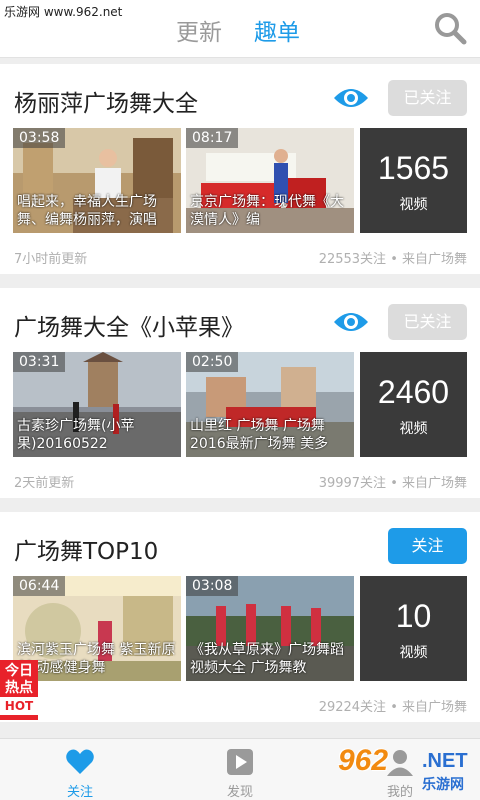  What do you see at coordinates (19, 706) in the screenshot?
I see `hot-badge-line3: HOT` at bounding box center [19, 706].